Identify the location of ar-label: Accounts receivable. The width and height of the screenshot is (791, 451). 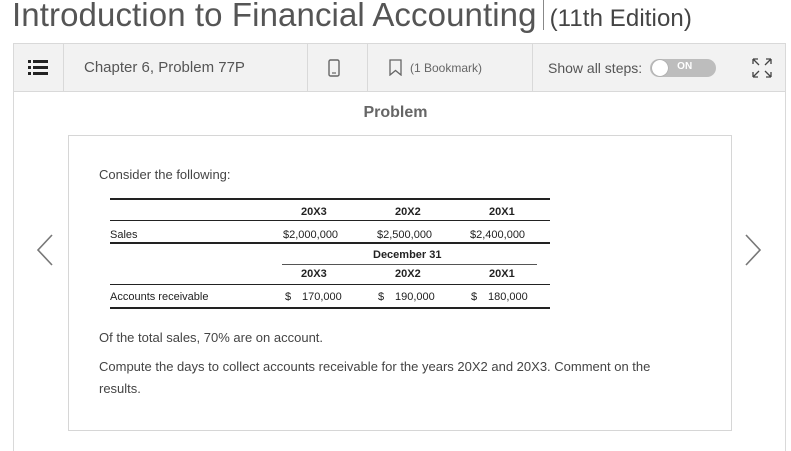
(159, 297).